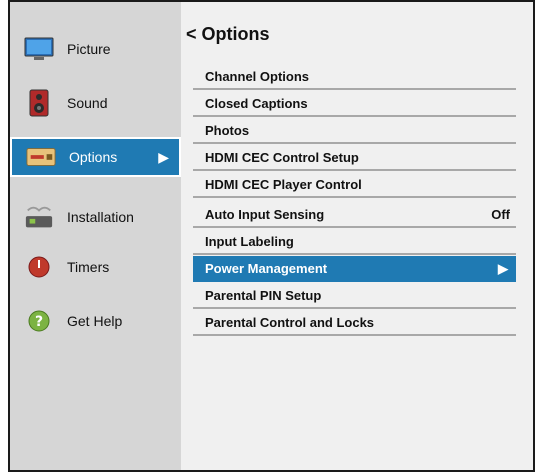 The width and height of the screenshot is (543, 476). What do you see at coordinates (89, 49) in the screenshot?
I see `sidebar-item-label: Picture` at bounding box center [89, 49].